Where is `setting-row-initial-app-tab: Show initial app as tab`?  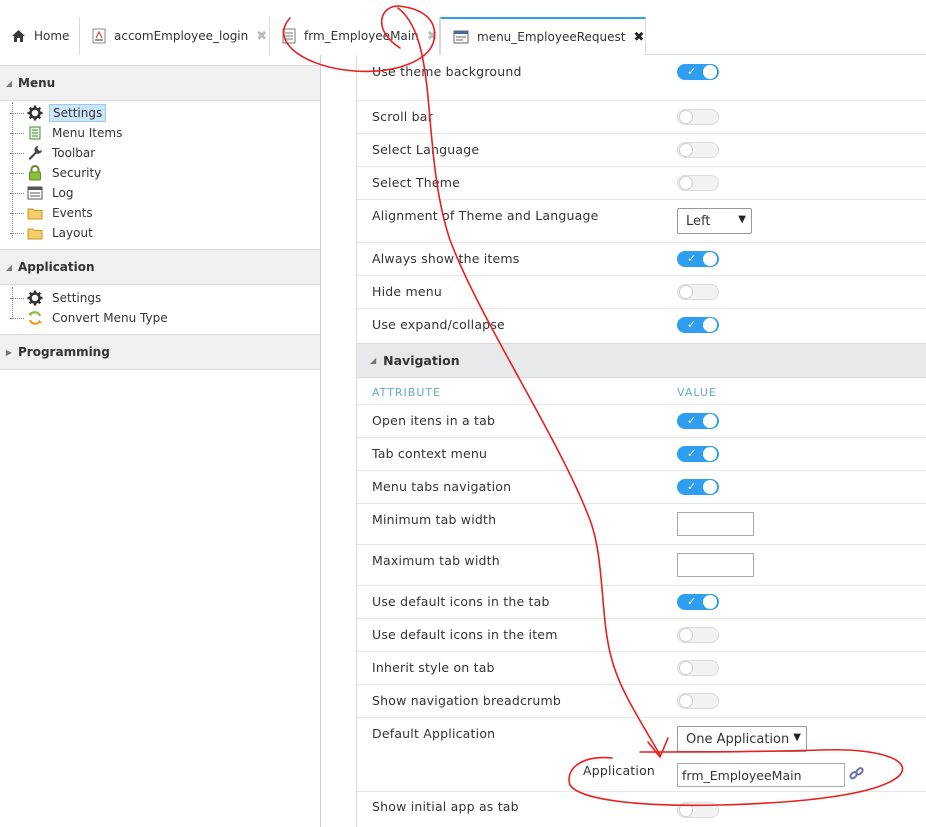
setting-row-initial-app-tab: Show initial app as tab is located at coordinates (641, 809).